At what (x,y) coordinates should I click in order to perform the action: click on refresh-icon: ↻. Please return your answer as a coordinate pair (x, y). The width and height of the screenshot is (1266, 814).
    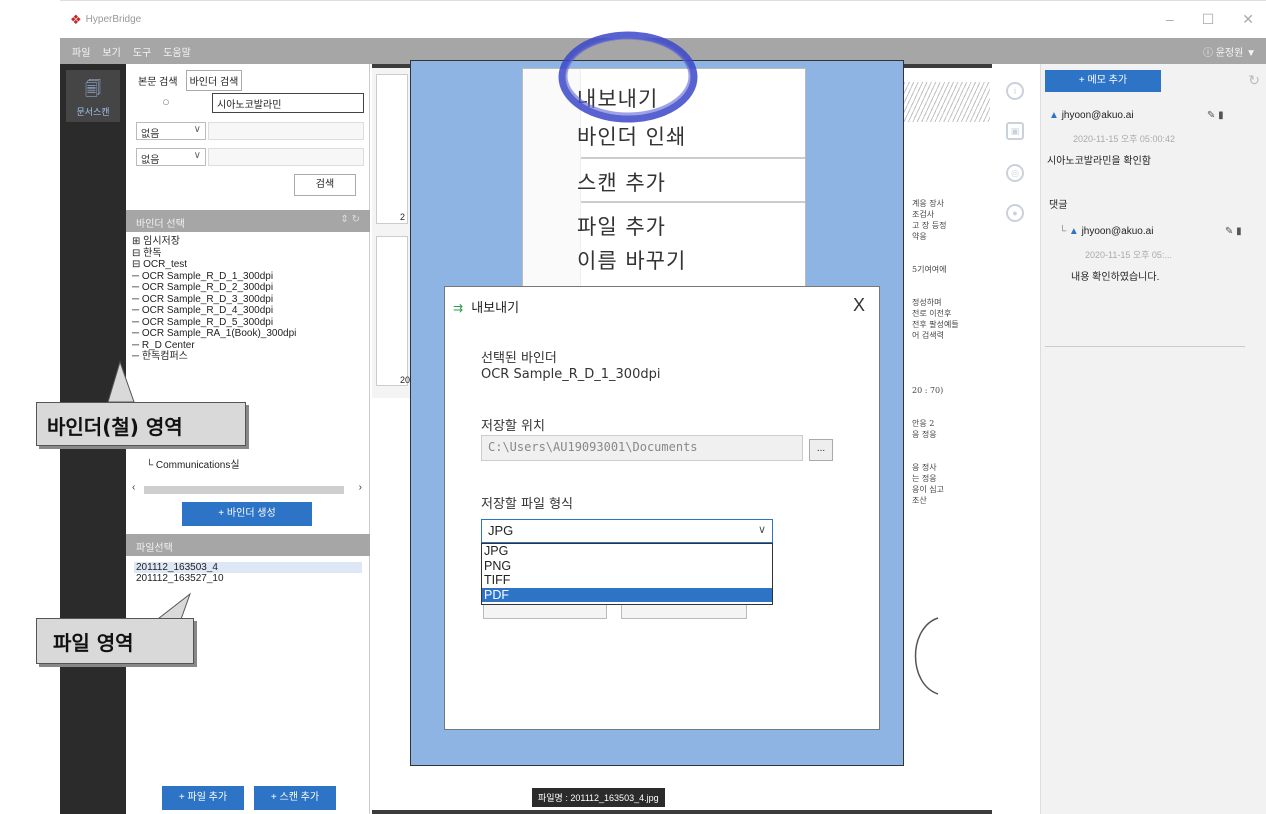
    Looking at the image, I should click on (1254, 80).